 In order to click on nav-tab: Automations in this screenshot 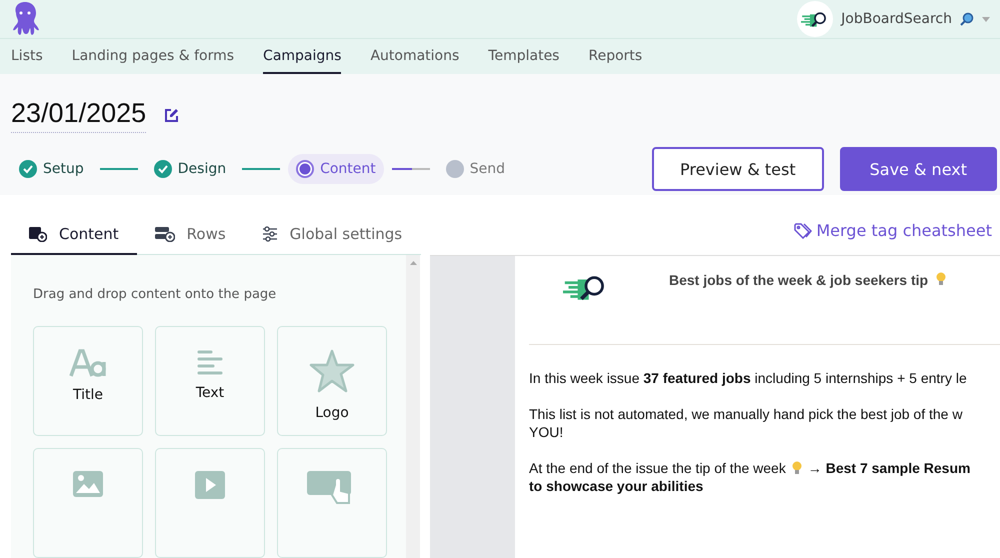, I will do `click(415, 56)`.